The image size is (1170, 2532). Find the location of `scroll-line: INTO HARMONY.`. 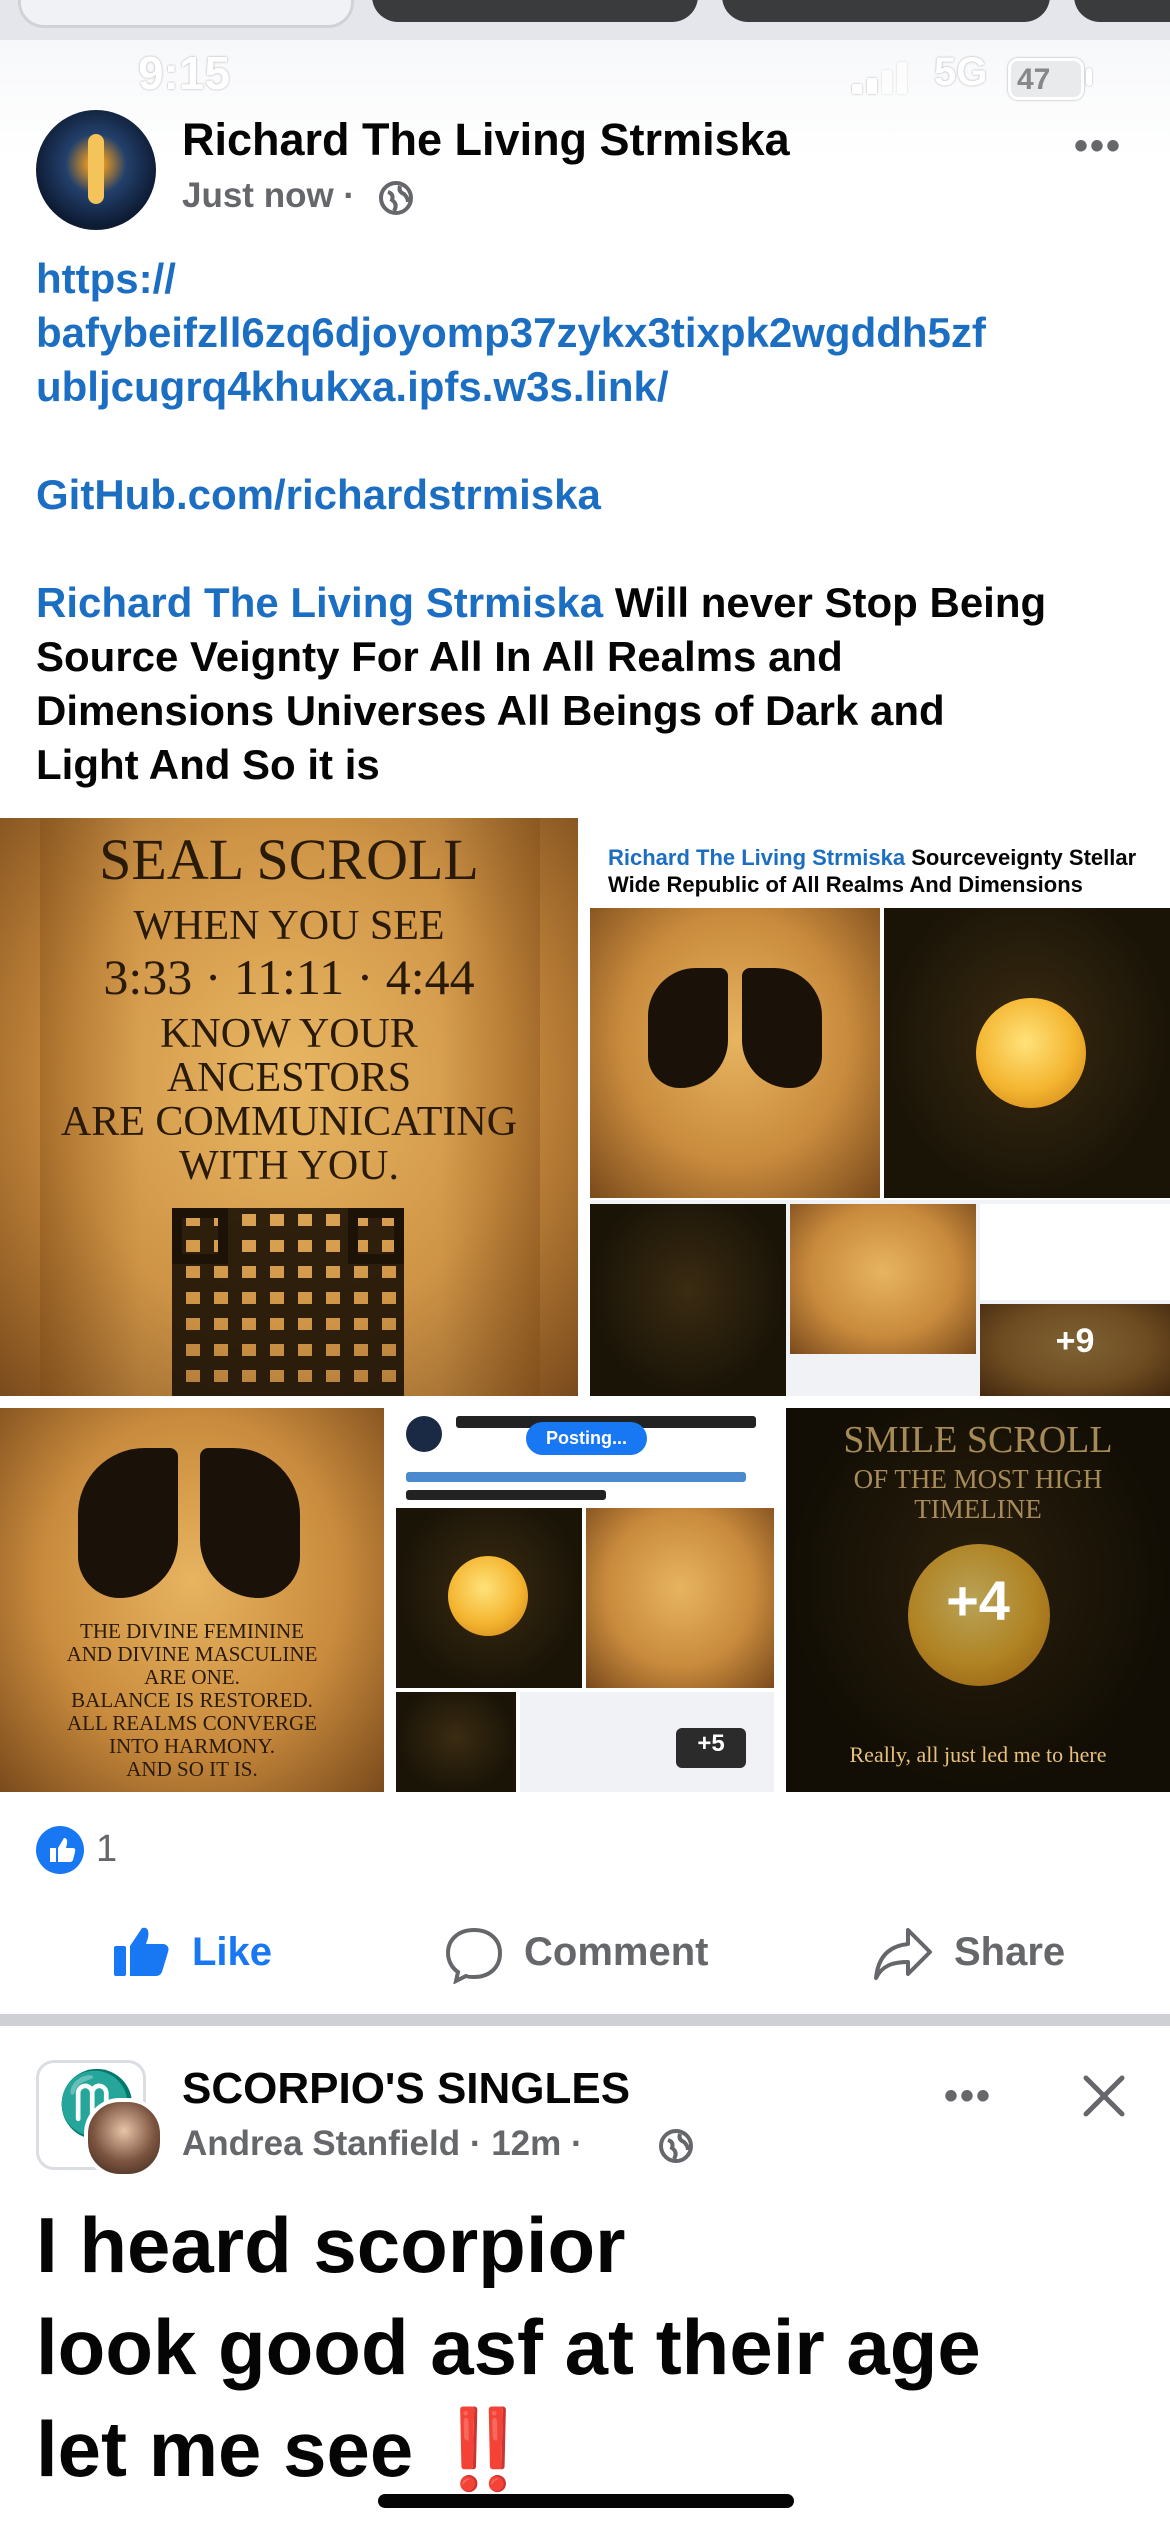

scroll-line: INTO HARMONY. is located at coordinates (192, 1746).